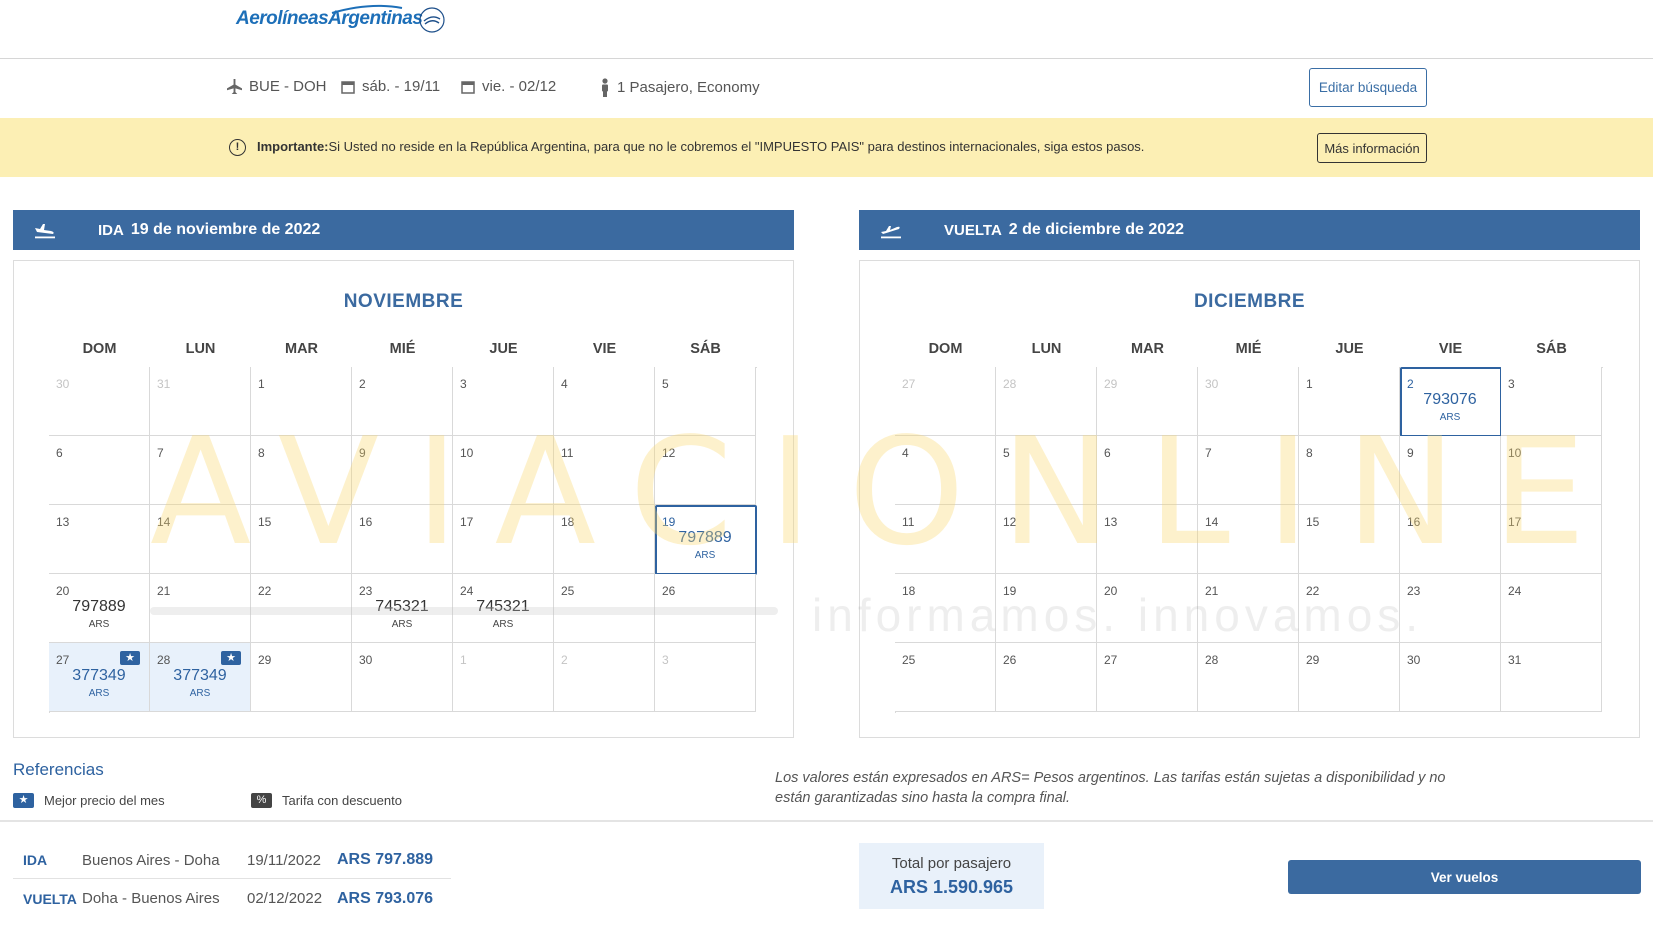 The height and width of the screenshot is (927, 1653). What do you see at coordinates (1046, 608) in the screenshot?
I see `calendar-day: 19` at bounding box center [1046, 608].